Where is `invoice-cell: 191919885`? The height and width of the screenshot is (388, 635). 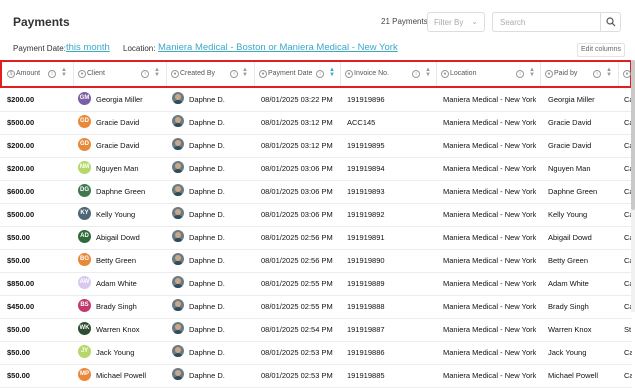
invoice-cell: 191919885 is located at coordinates (366, 375).